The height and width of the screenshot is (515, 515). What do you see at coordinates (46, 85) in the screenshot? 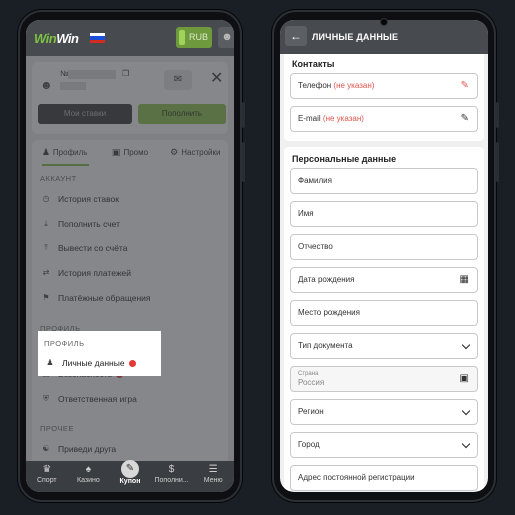
I see `user-avatar-icon: ☻` at bounding box center [46, 85].